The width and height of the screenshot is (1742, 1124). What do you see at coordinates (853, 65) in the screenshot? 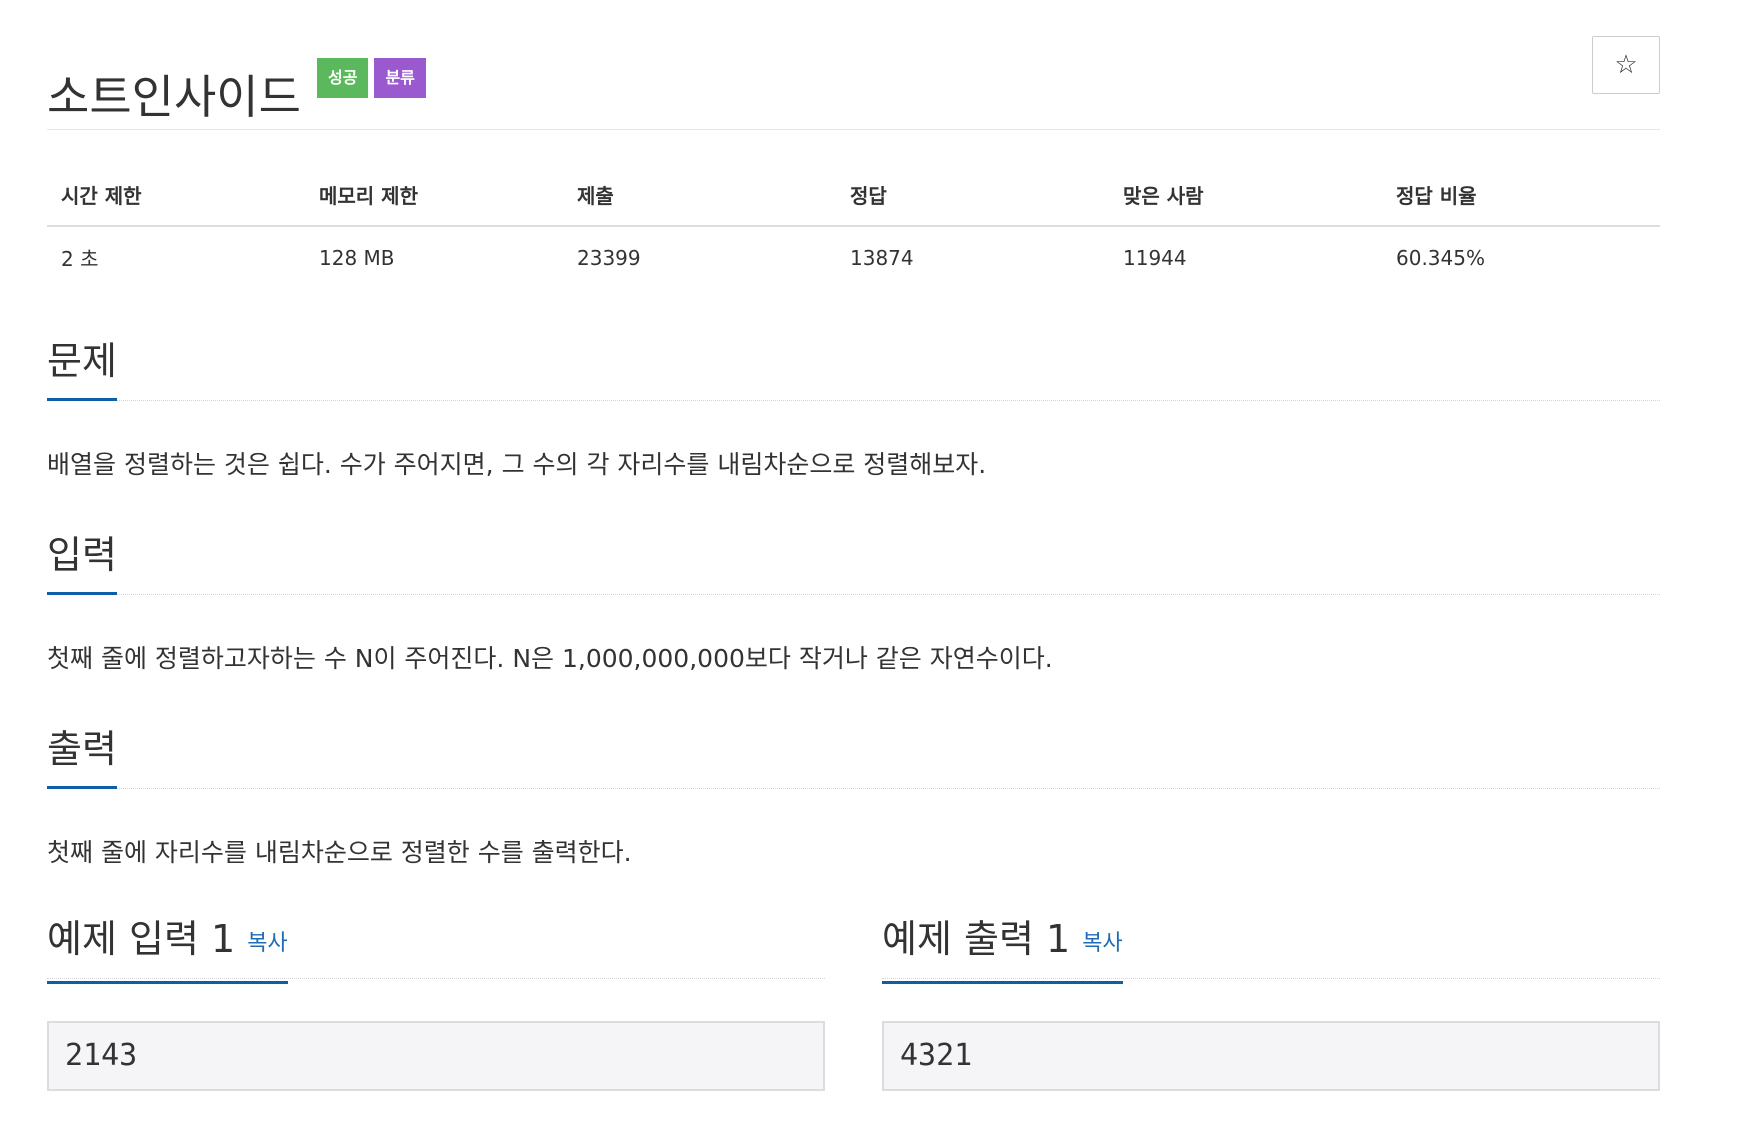
I see `problem-header: 소트인사이드 성공 분류 ☆` at bounding box center [853, 65].